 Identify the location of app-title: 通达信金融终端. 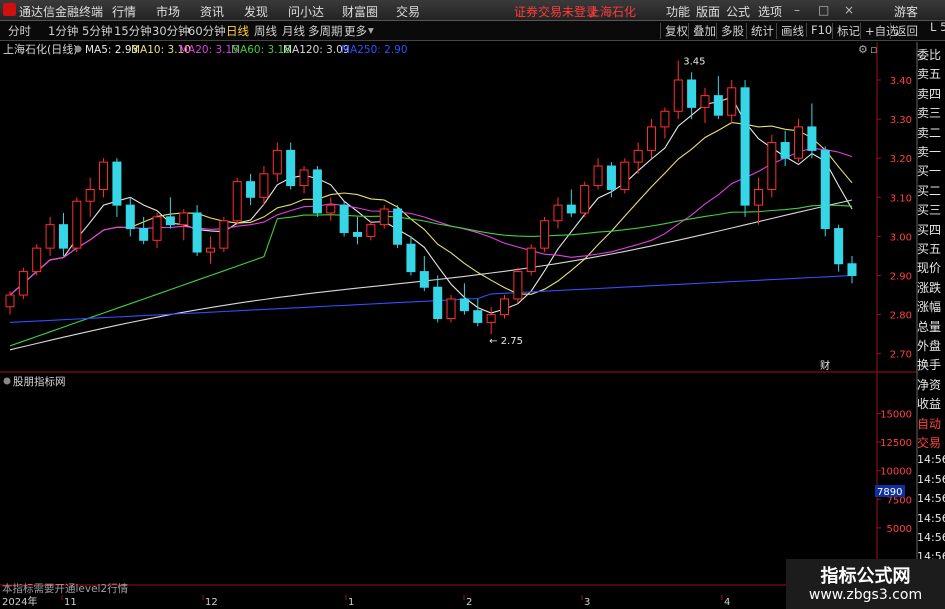
(61, 12).